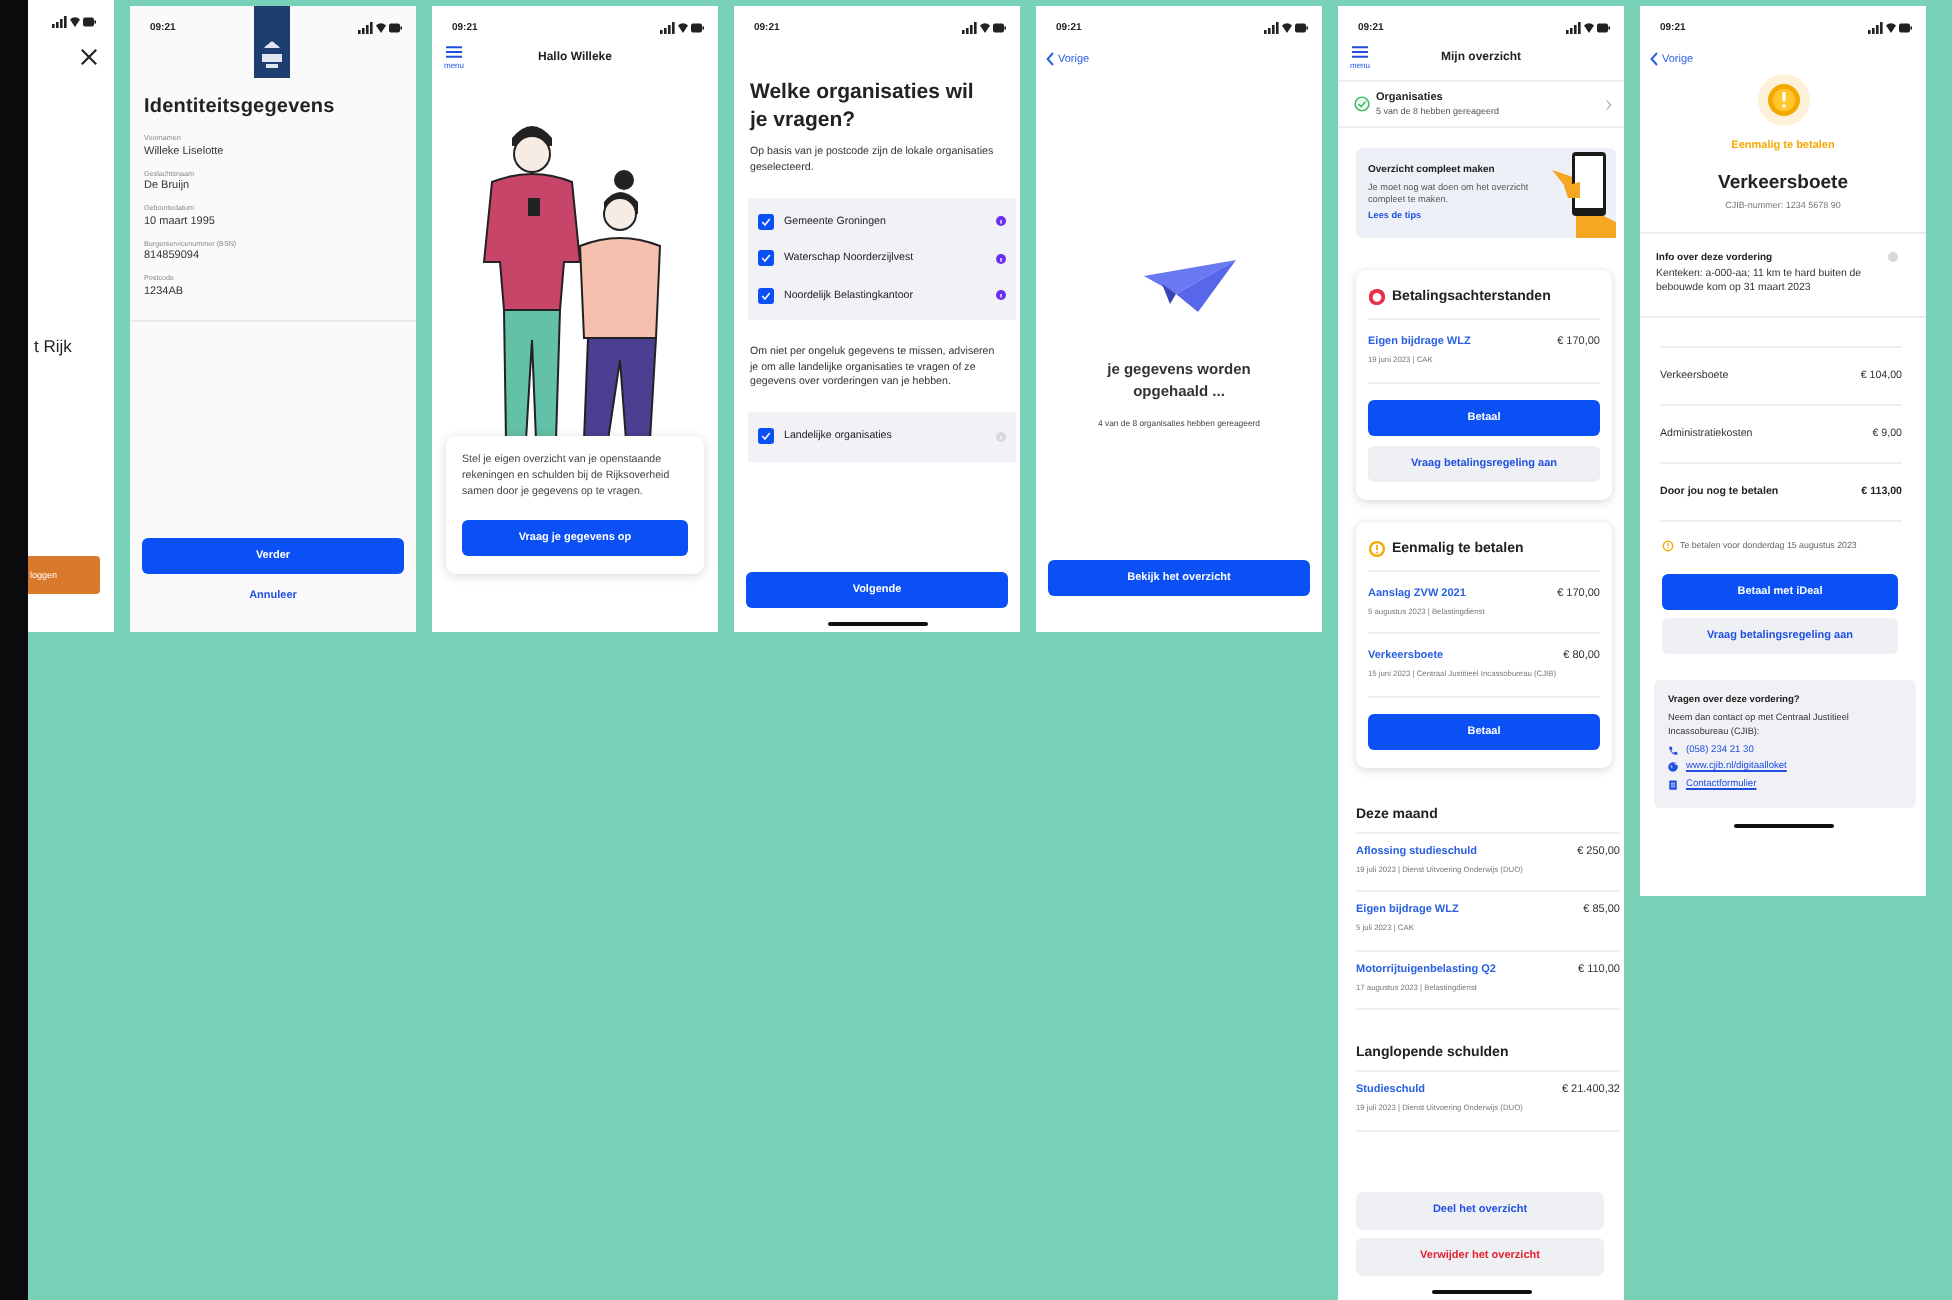  I want to click on globe-icon, so click(1673, 767).